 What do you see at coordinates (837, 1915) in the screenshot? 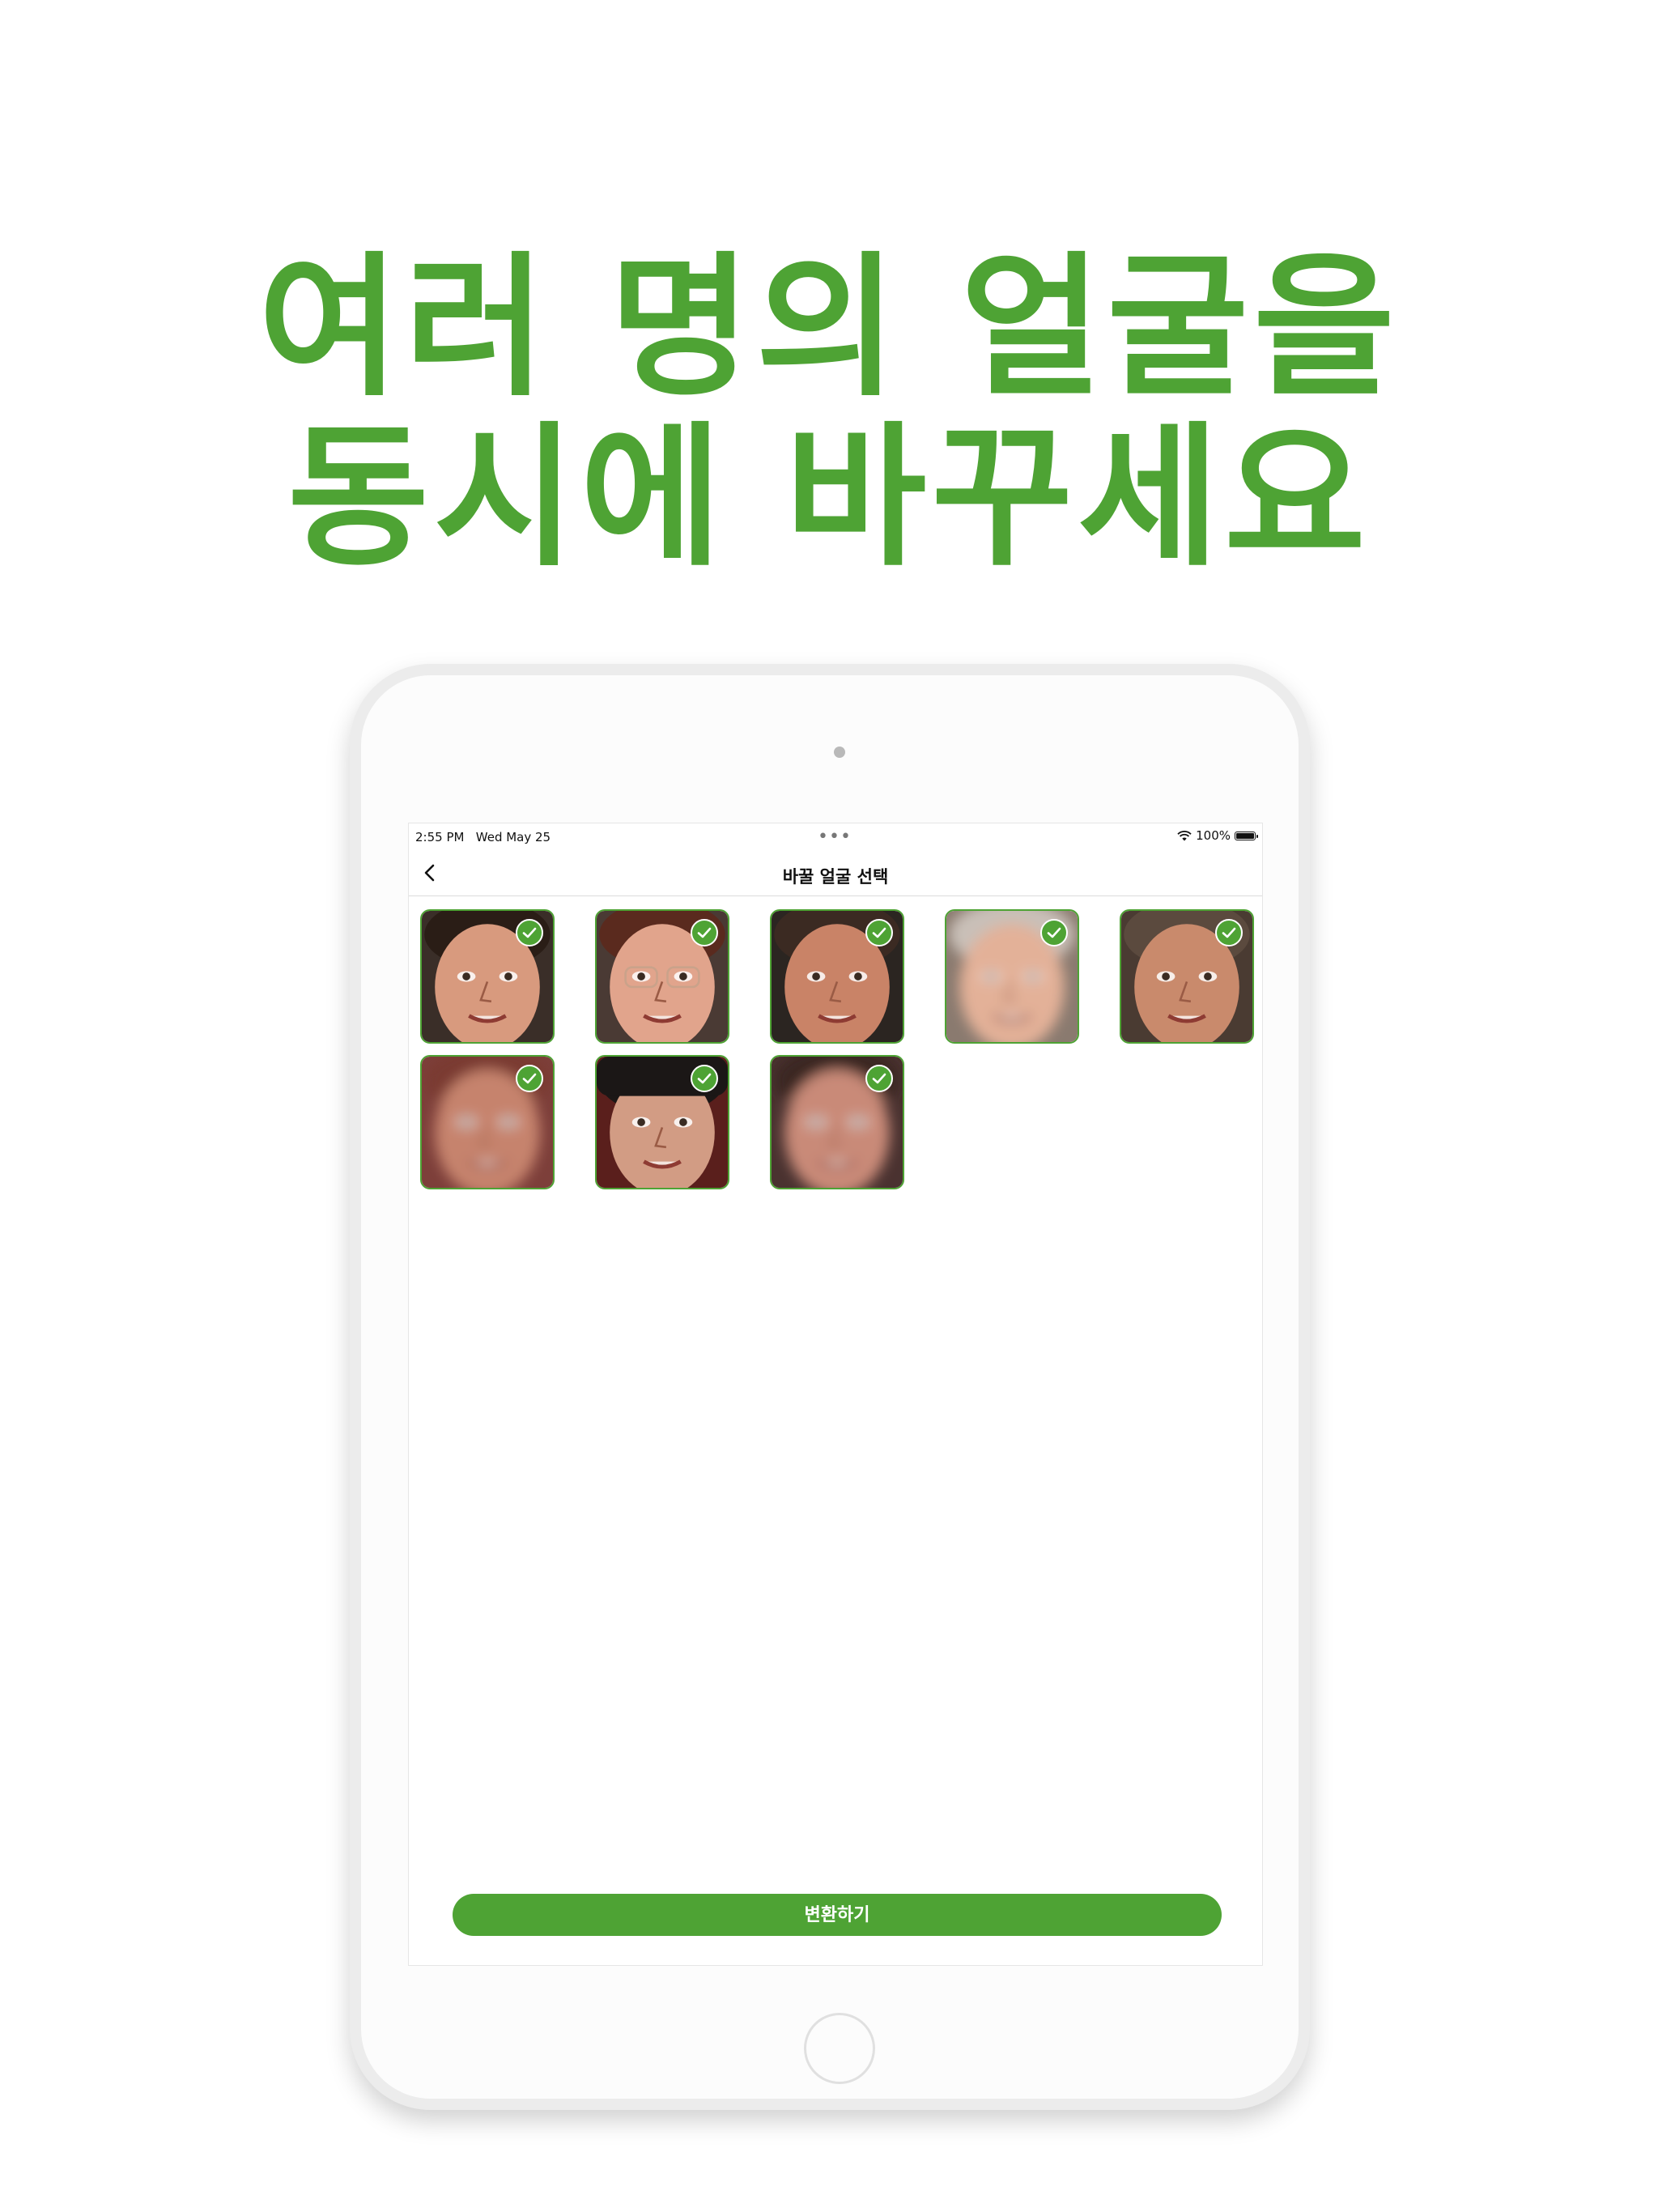
I see `convert-button: 변환하기` at bounding box center [837, 1915].